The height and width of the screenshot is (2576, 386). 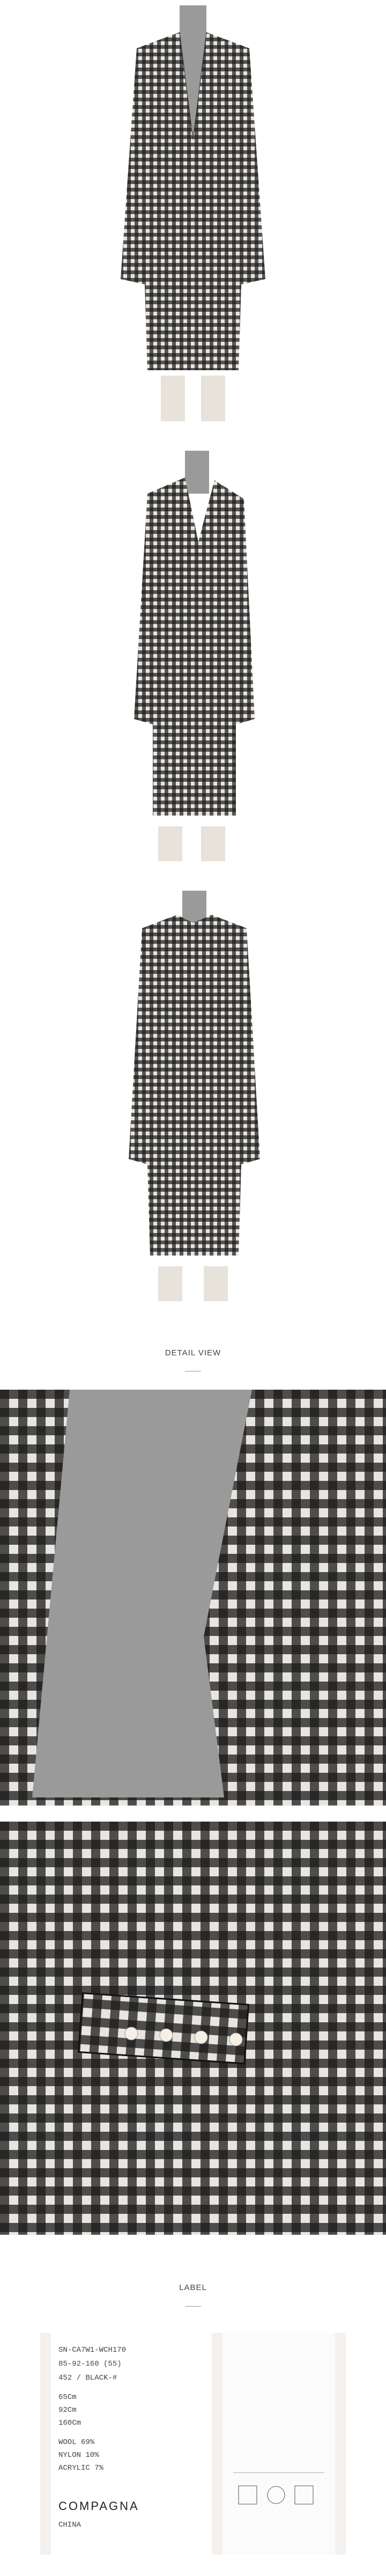 What do you see at coordinates (81, 2468) in the screenshot?
I see `tag-line: ACRYLIC 7%` at bounding box center [81, 2468].